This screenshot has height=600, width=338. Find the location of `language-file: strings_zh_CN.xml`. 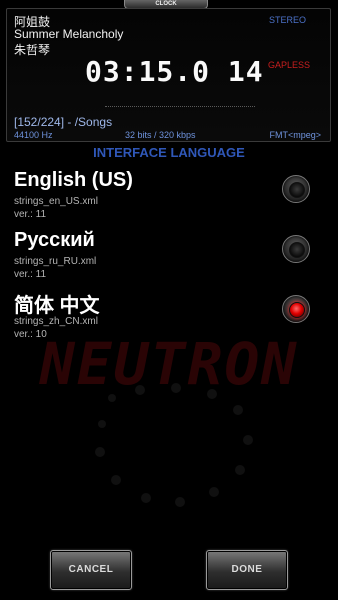

language-file: strings_zh_CN.xml is located at coordinates (56, 321).